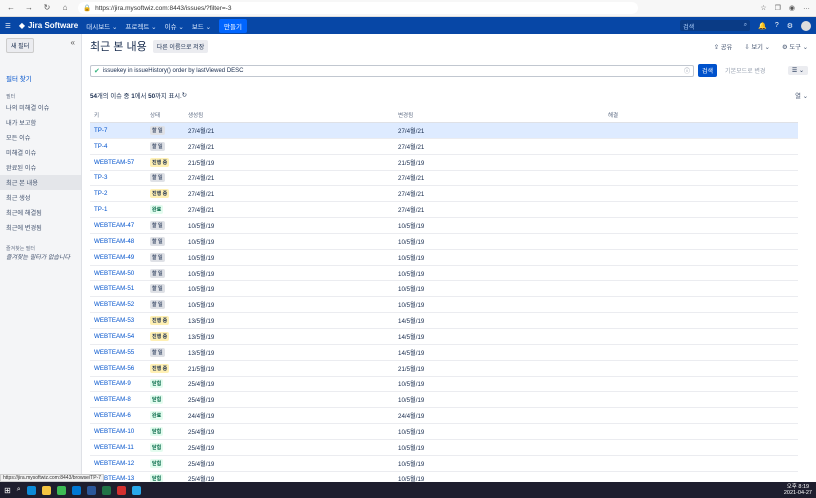 The width and height of the screenshot is (816, 498). I want to click on key-link: TP-1, so click(100, 209).